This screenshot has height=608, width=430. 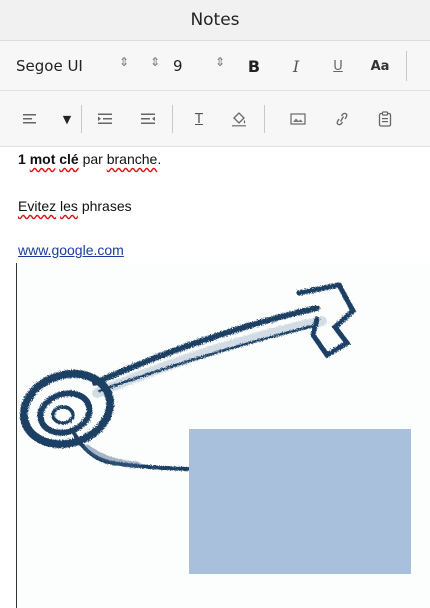 I want to click on note-line-1: 1 mot clé par branche., so click(x=89, y=159).